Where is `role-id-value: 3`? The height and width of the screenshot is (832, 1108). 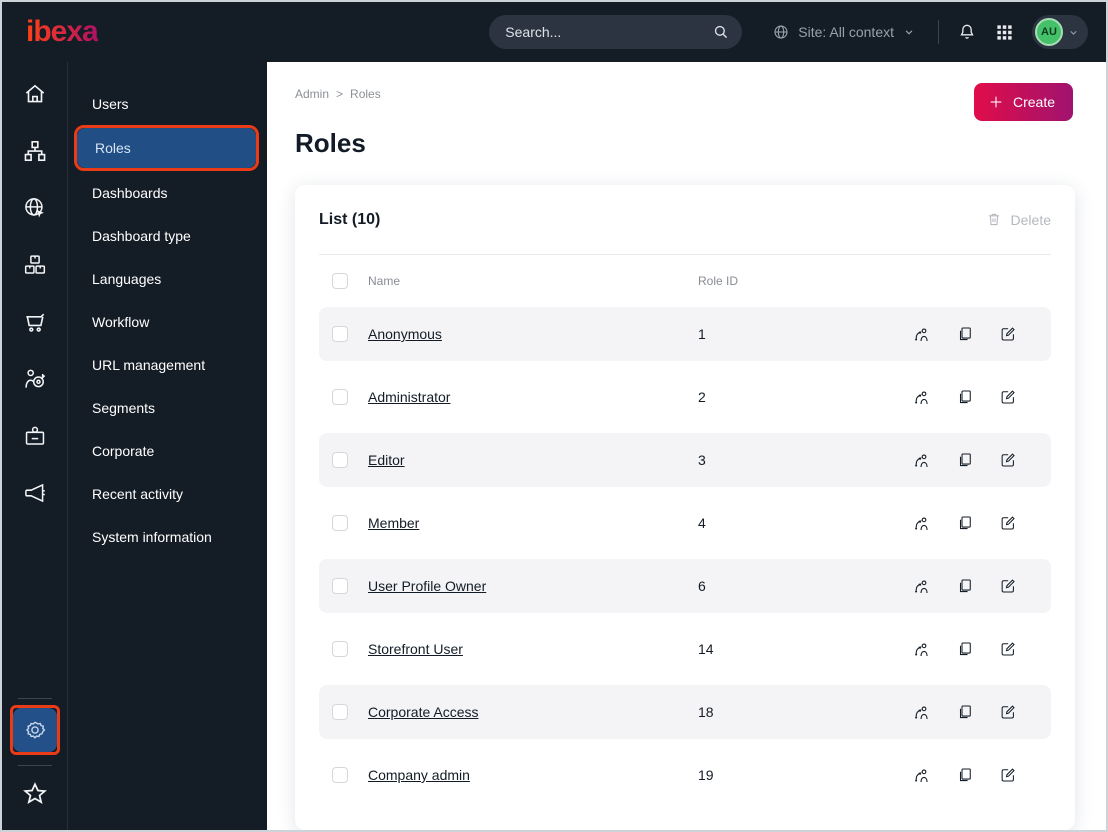
role-id-value: 3 is located at coordinates (702, 460).